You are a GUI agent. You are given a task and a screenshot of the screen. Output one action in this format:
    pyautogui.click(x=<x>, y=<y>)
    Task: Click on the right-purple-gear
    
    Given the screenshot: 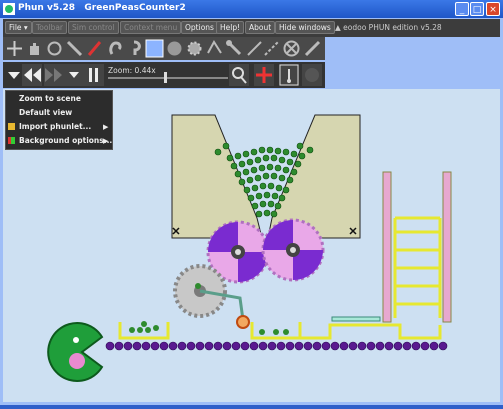 What is the action you would take?
    pyautogui.click(x=293, y=250)
    